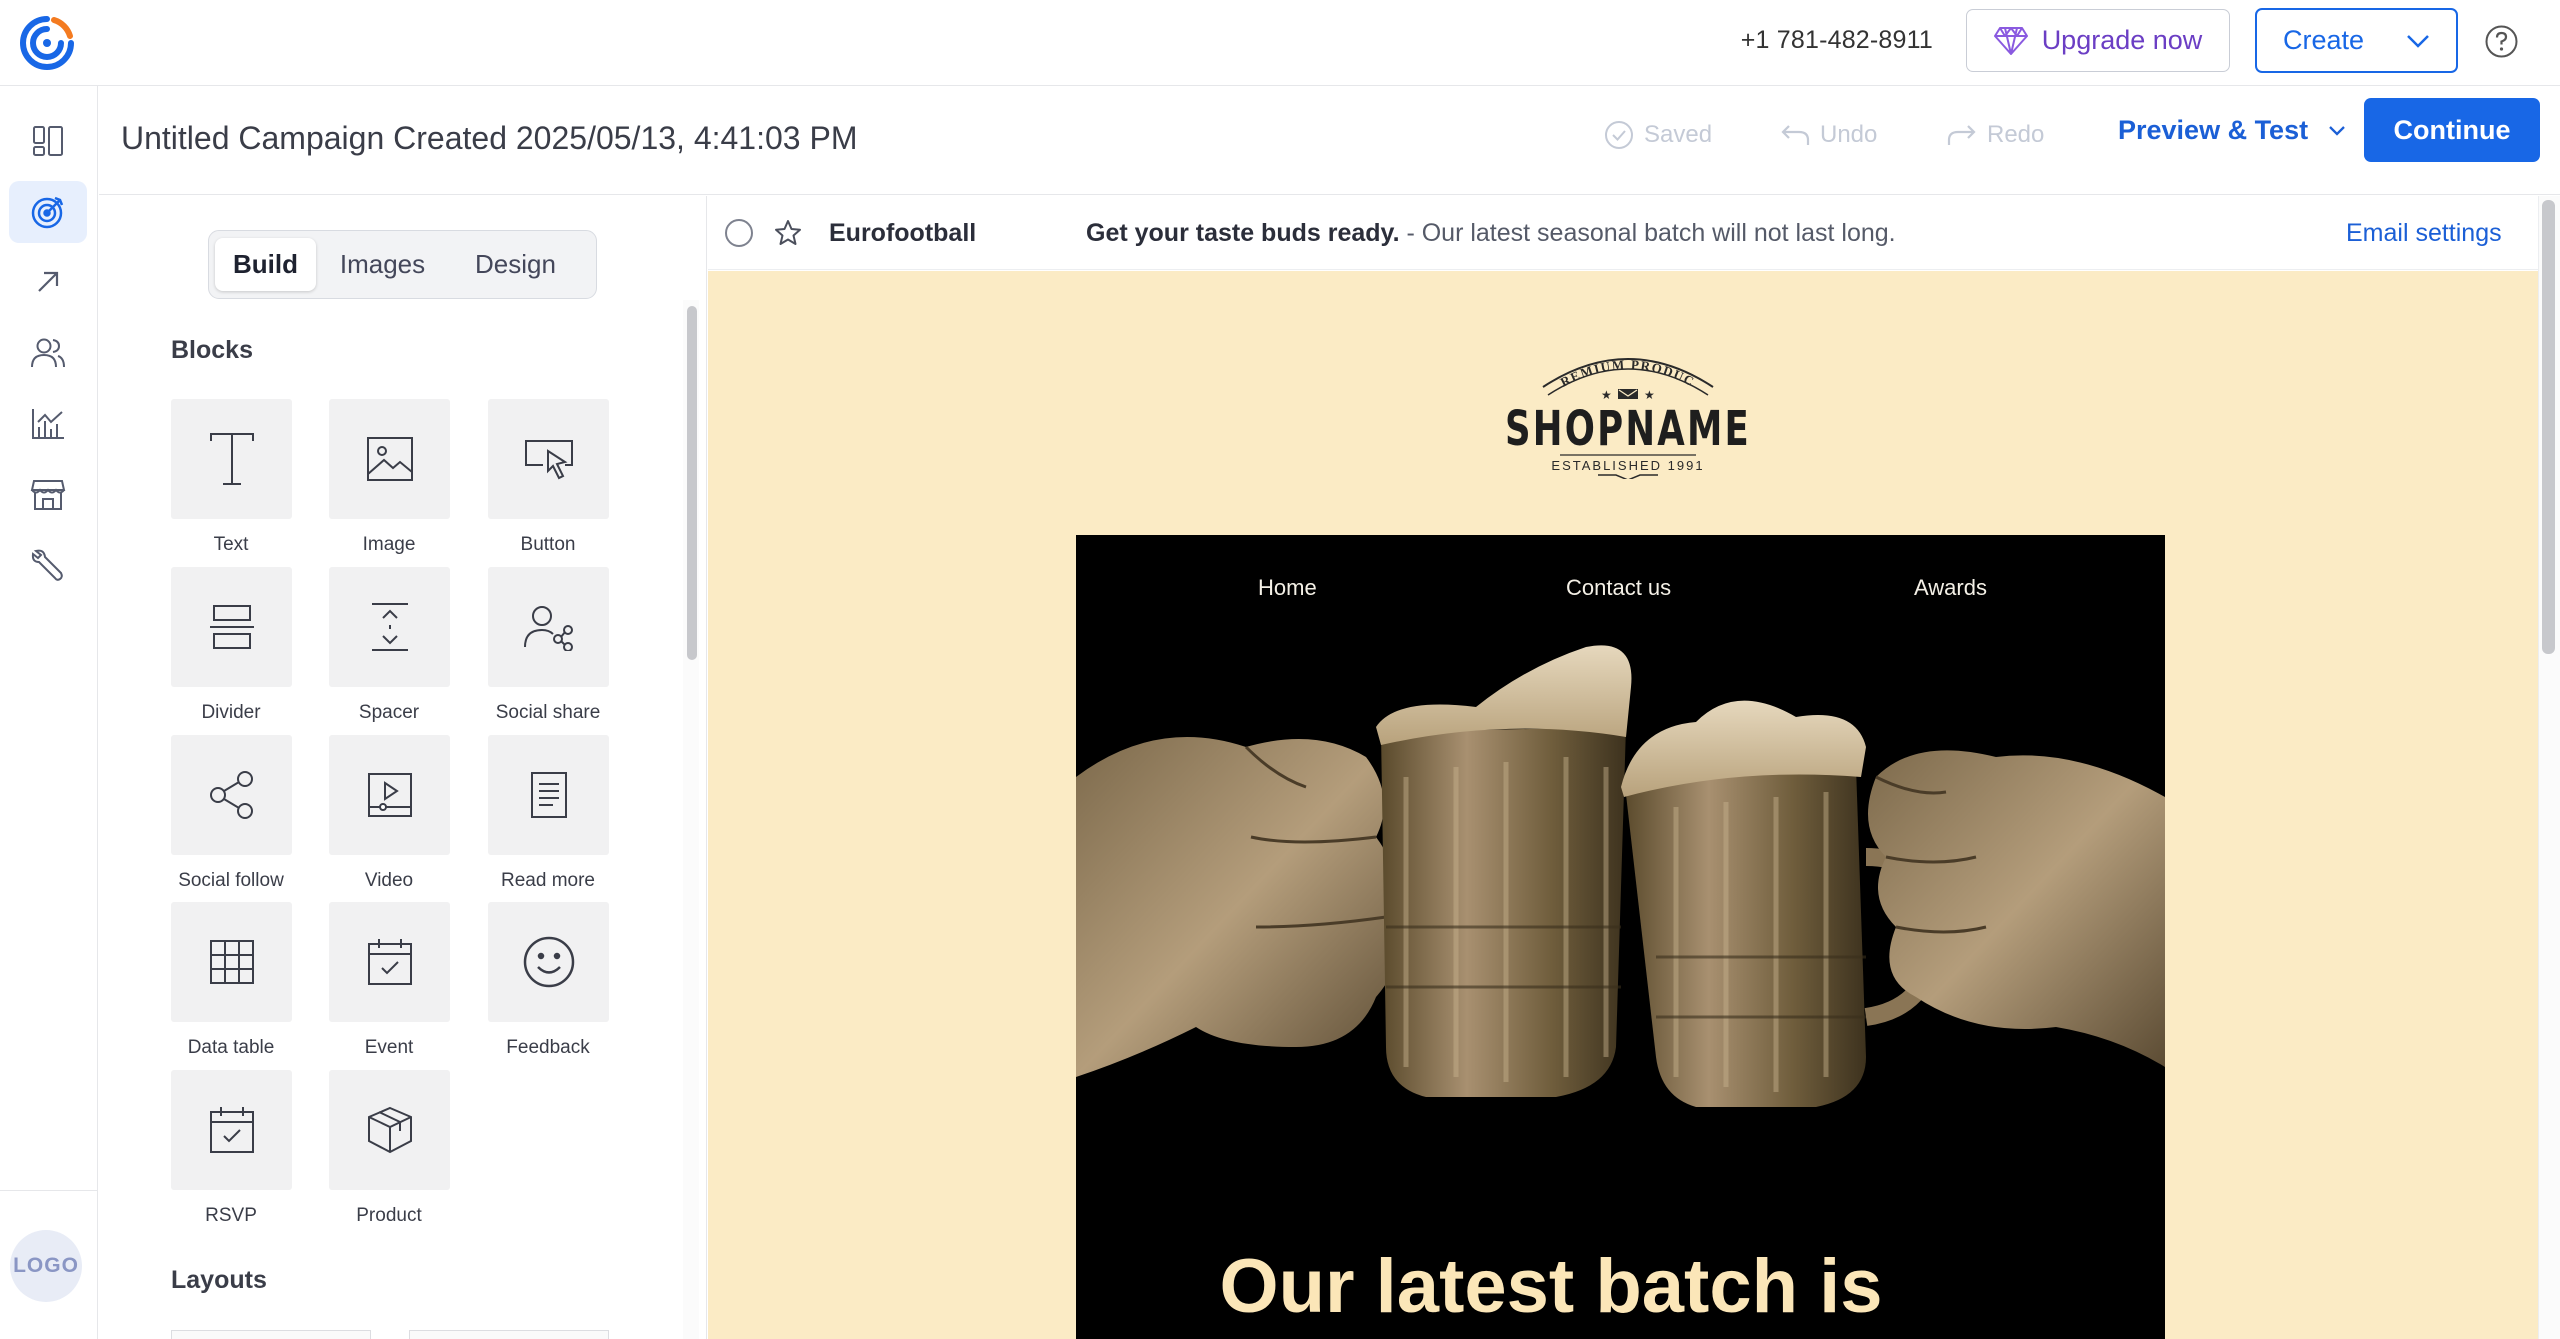 The height and width of the screenshot is (1339, 2560). What do you see at coordinates (49, 1190) in the screenshot?
I see `rail-divider` at bounding box center [49, 1190].